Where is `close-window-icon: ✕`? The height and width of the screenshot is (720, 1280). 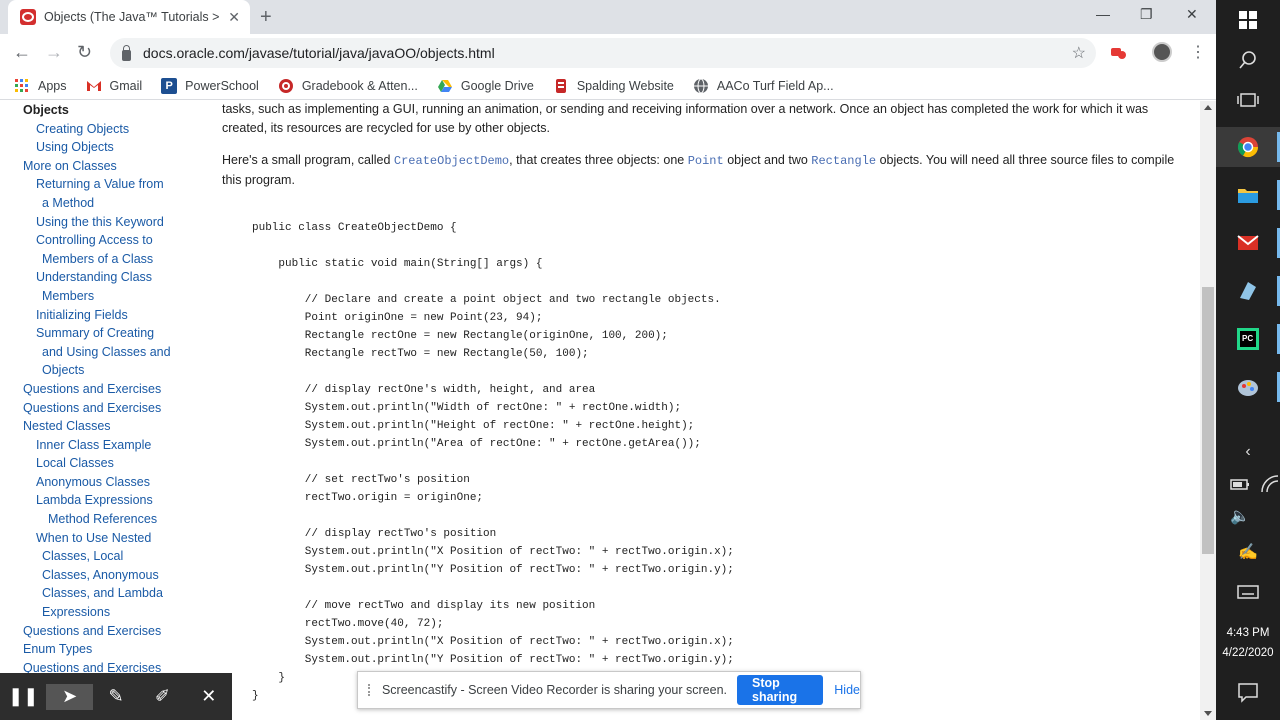
close-window-icon: ✕ is located at coordinates (1192, 14).